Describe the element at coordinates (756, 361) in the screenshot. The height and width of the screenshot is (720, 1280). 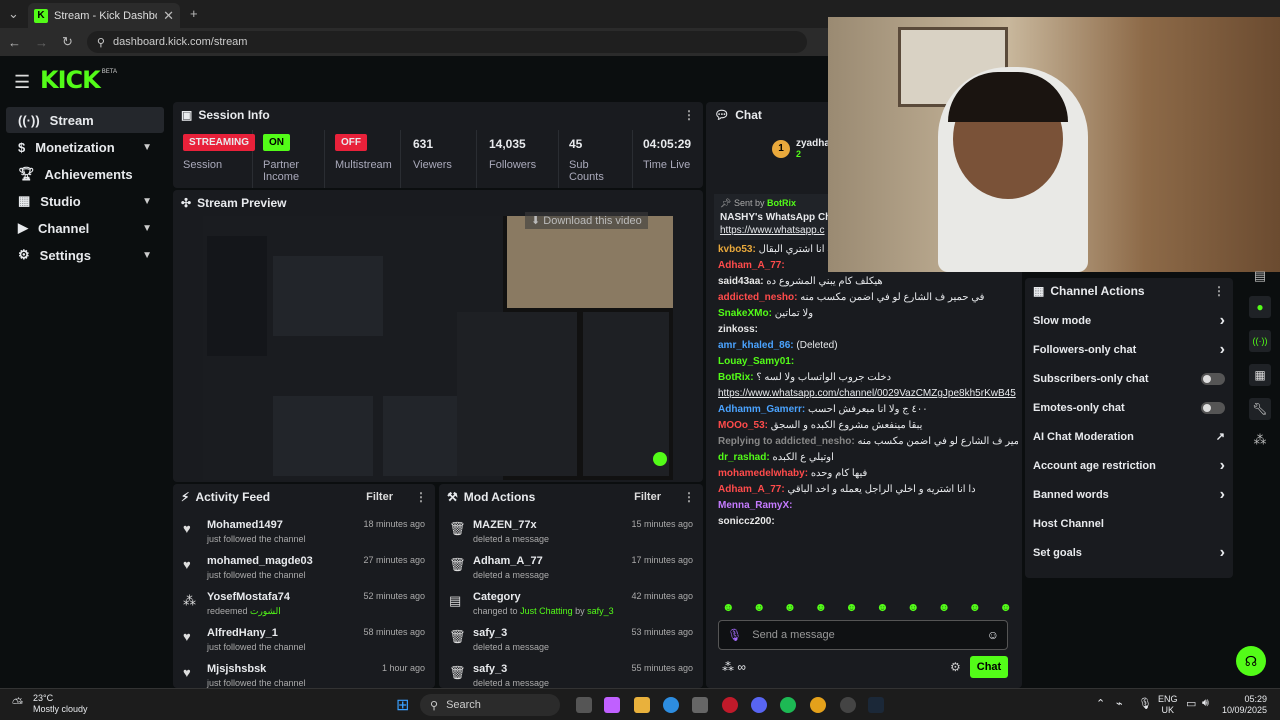
I see `chat-username: Louay_Samy01:` at that location.